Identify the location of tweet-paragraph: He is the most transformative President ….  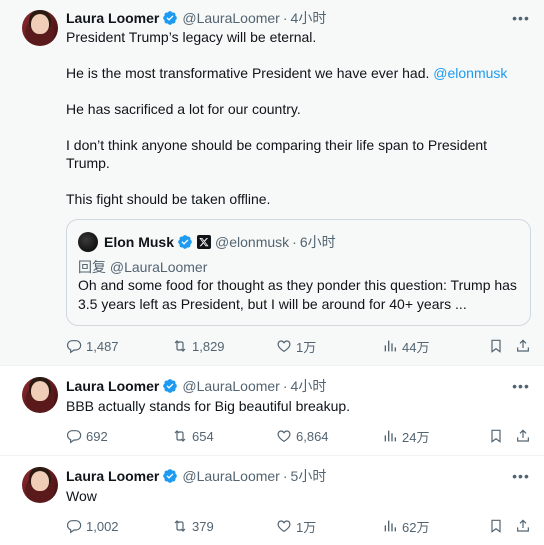
(294, 73).